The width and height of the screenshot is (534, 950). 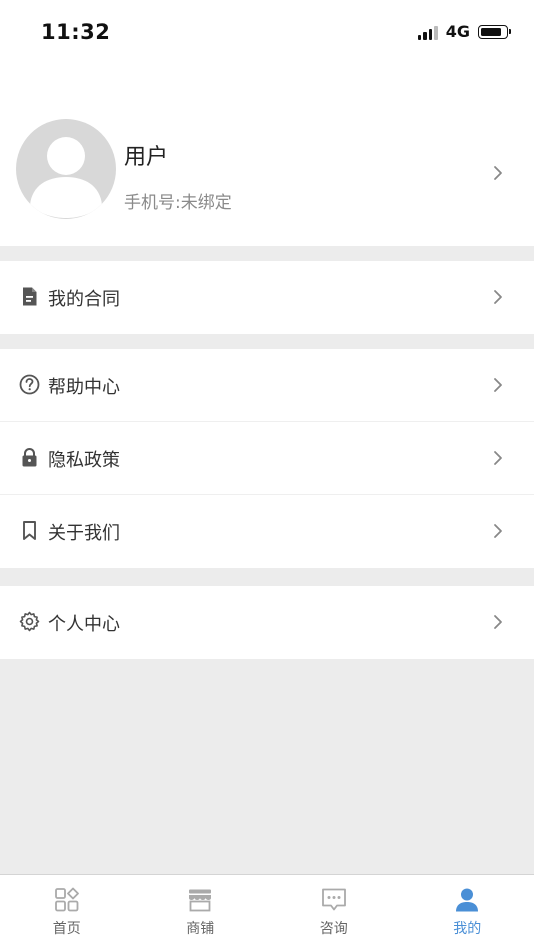 I want to click on user-icon, so click(x=467, y=900).